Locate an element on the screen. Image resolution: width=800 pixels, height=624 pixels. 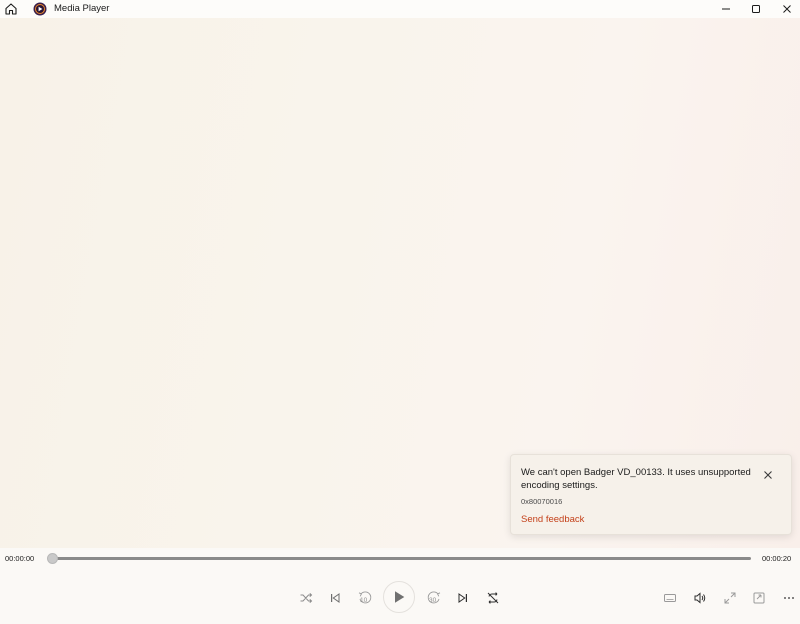
volume-icon is located at coordinates (700, 598).